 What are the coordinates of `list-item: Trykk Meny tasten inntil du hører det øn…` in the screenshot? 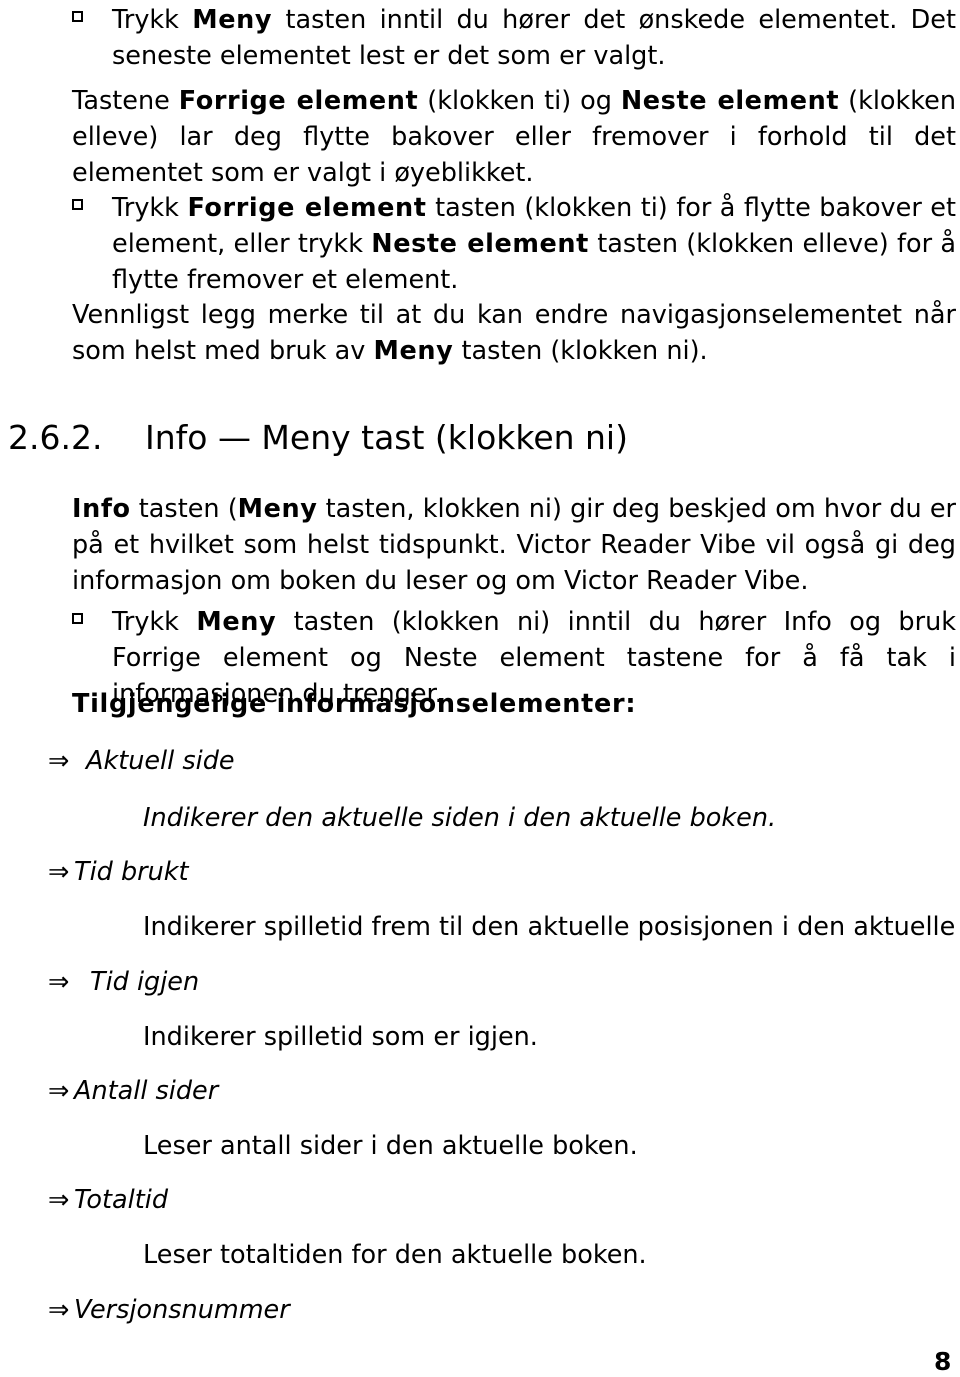 It's located at (514, 38).